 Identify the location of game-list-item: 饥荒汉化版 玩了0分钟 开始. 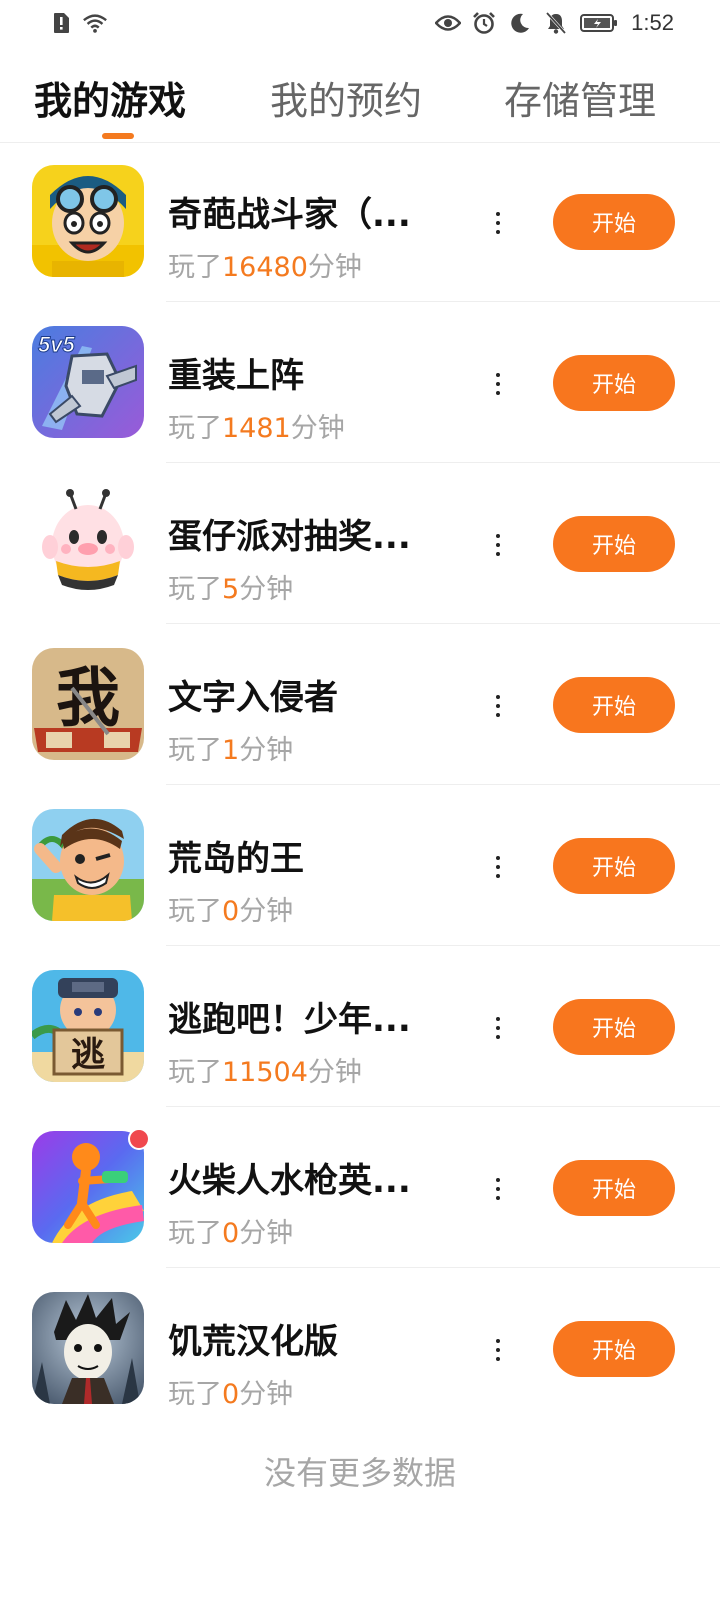
(360, 1348).